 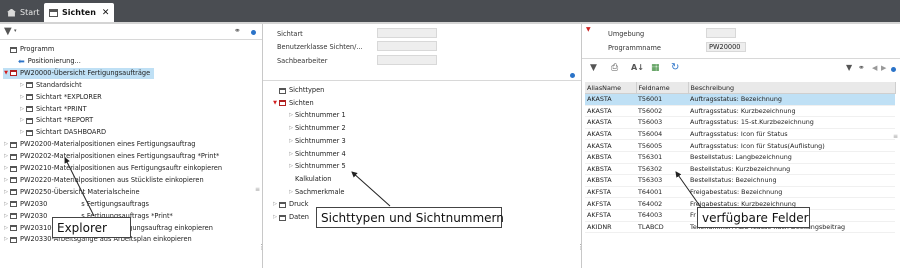 What do you see at coordinates (753, 217) in the screenshot?
I see `callout-felder: verfügbare Felder` at bounding box center [753, 217].